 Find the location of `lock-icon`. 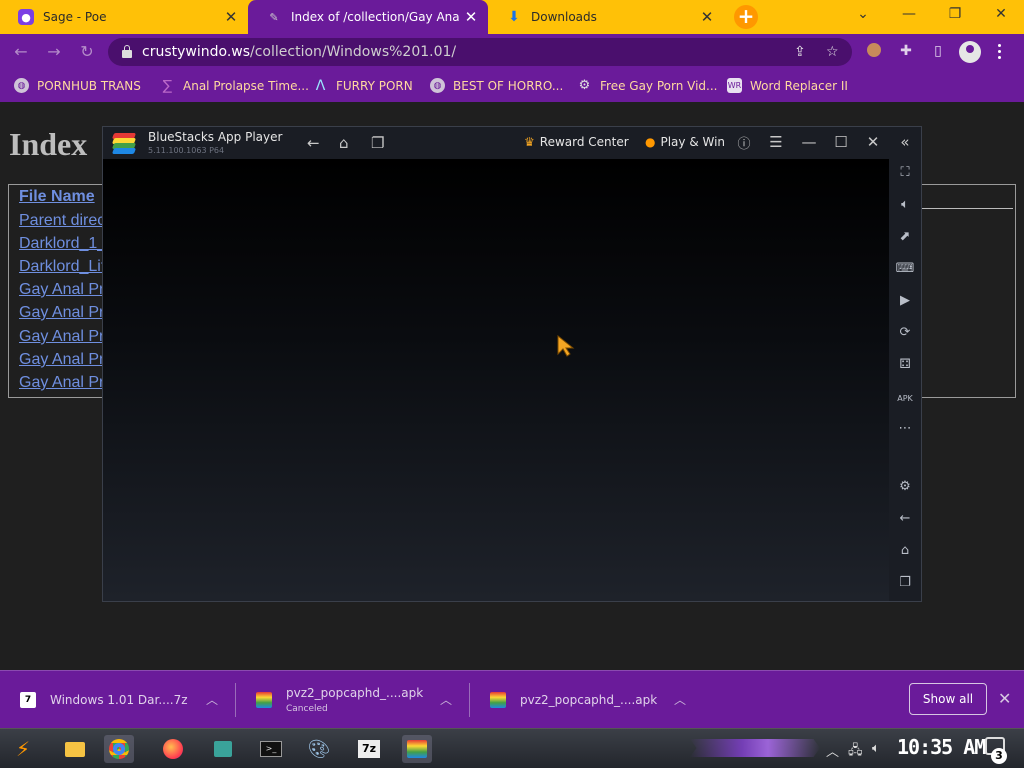

lock-icon is located at coordinates (127, 51).